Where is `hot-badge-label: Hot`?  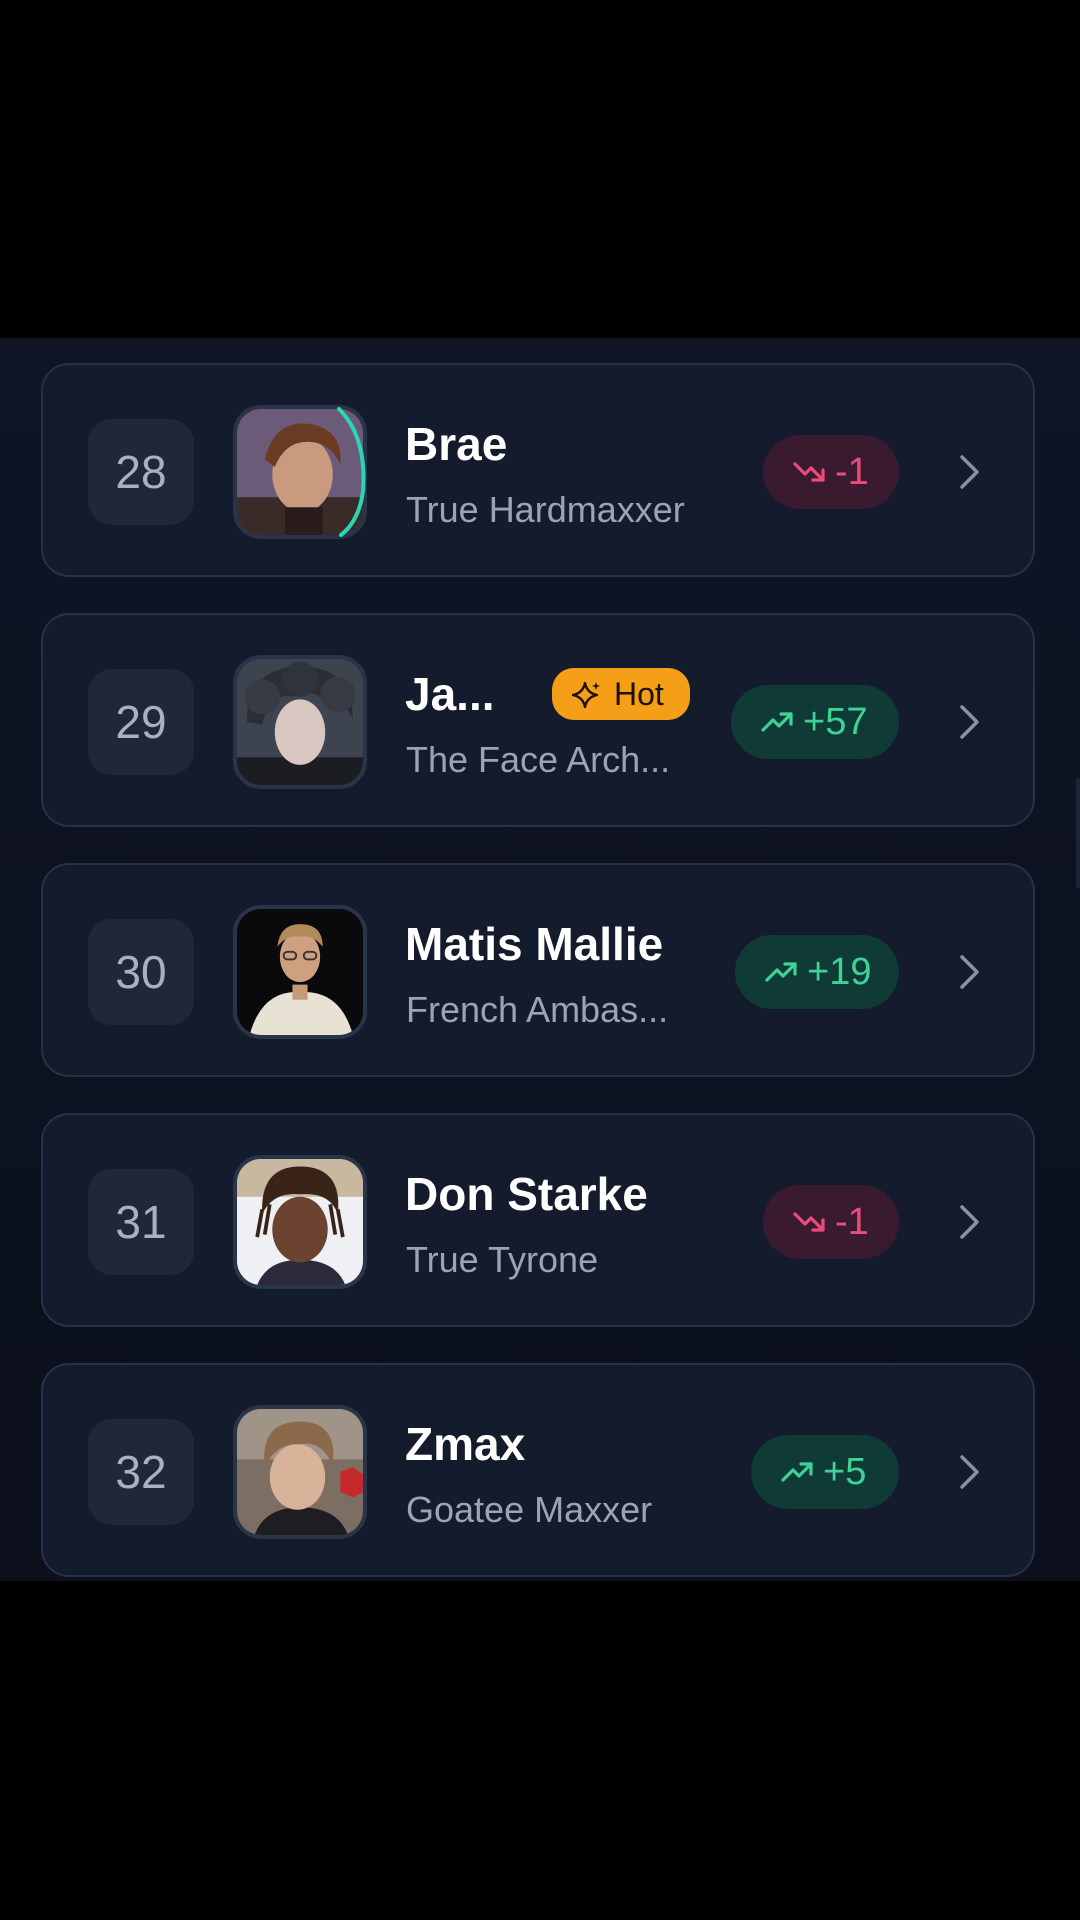 hot-badge-label: Hot is located at coordinates (639, 694).